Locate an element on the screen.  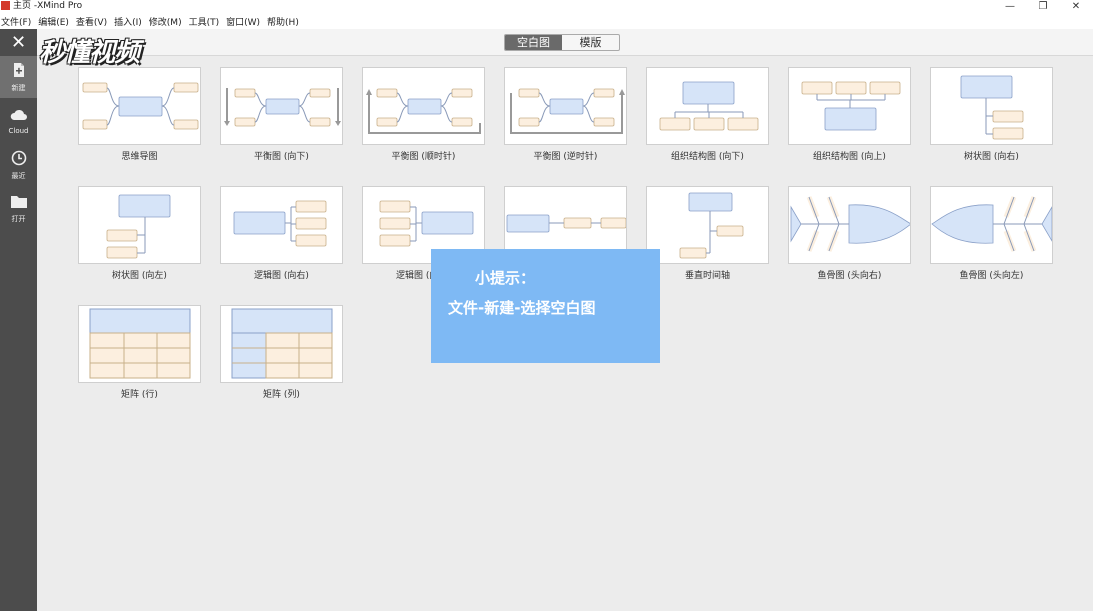
clock-icon is located at coordinates (19, 159).